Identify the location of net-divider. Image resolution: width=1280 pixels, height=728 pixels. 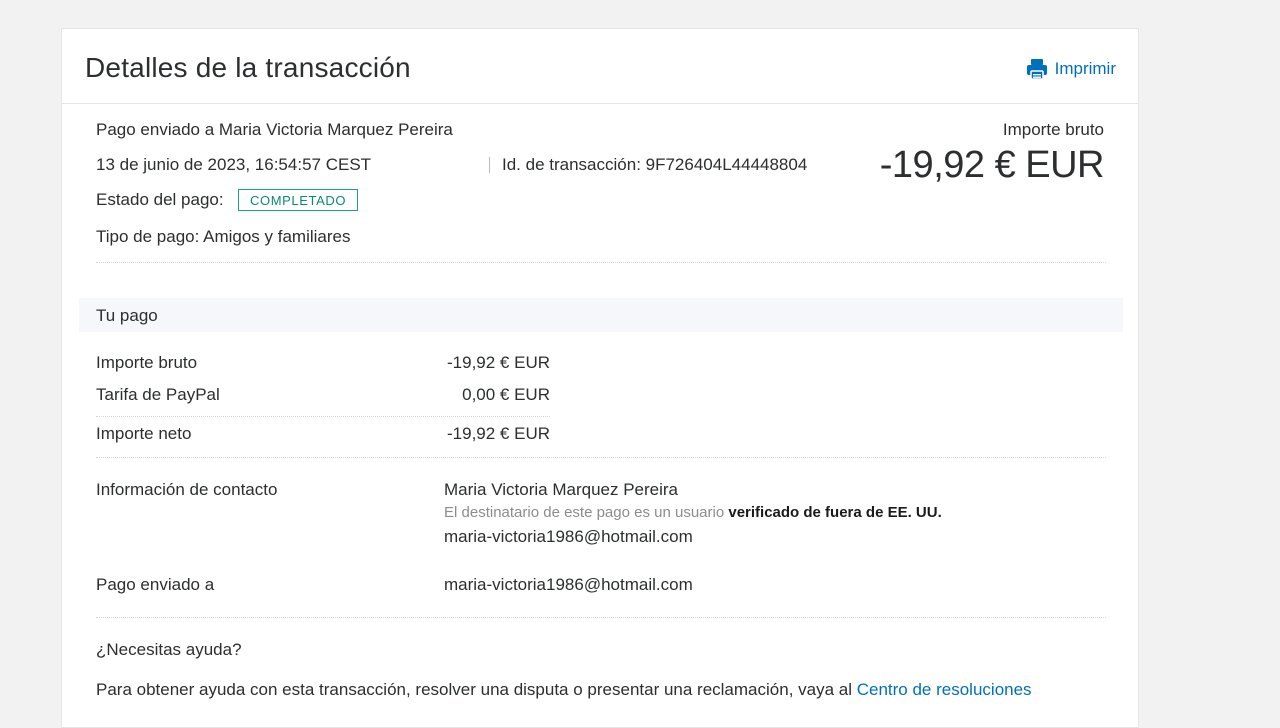
(323, 416).